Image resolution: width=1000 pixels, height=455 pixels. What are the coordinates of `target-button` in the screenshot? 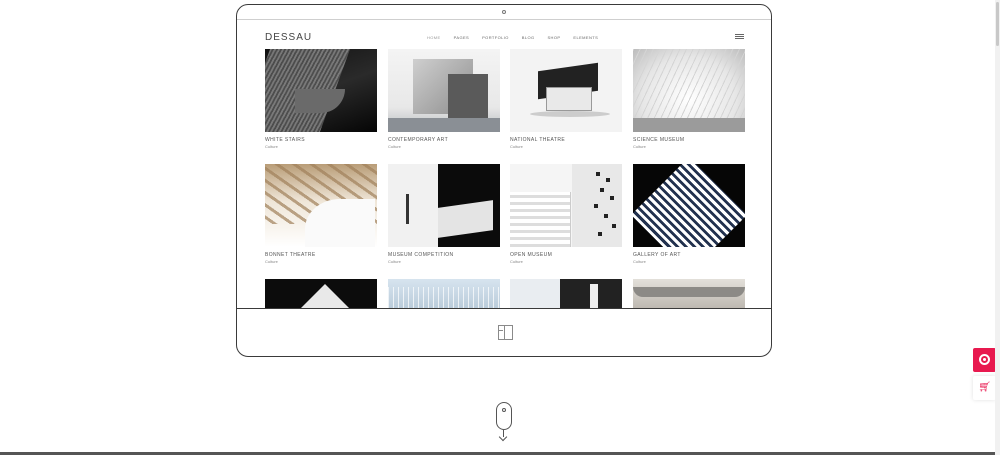 It's located at (984, 360).